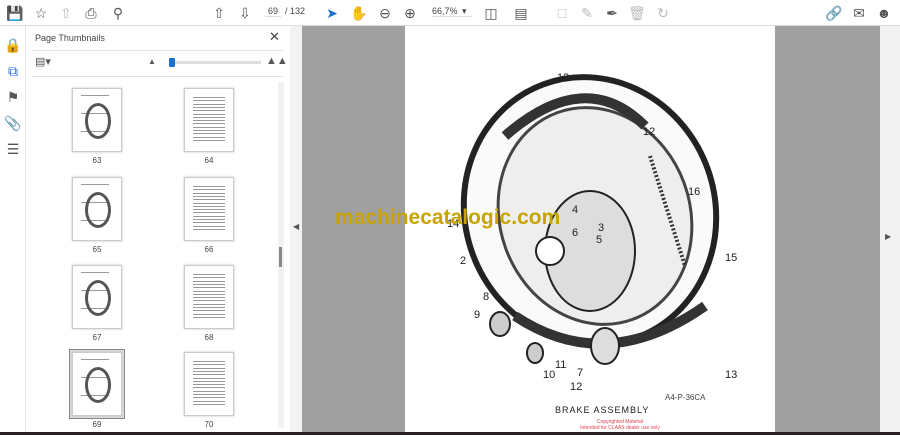 The height and width of the screenshot is (437, 900). What do you see at coordinates (385, 13) in the screenshot?
I see `zoom-out-icon: ⊖` at bounding box center [385, 13].